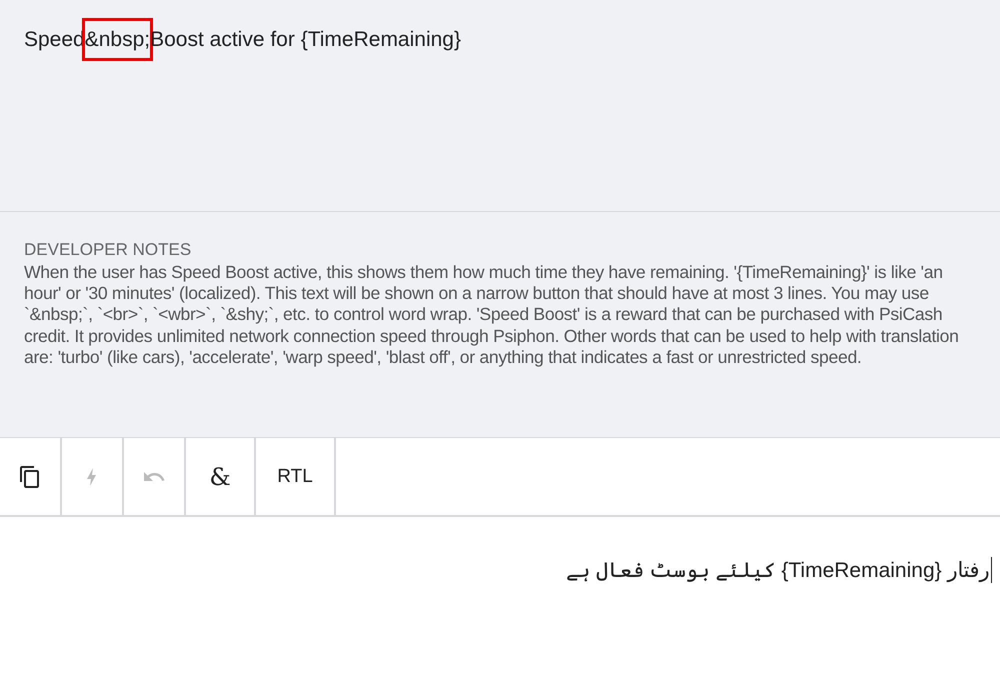 The height and width of the screenshot is (684, 1000). Describe the element at coordinates (492, 315) in the screenshot. I see `notes-text: When the user has Speed Boost active, this shows them how much time they have remaining. '{TimeRemaining}' is like 'an hour' or '30 minutes' (localized). This text will be shown on a narrow button that should have at most 3 lines. You may use `&nbsp;`, `<br>`, `<wbr>`, `&shy;`, etc. to control word wrap. 'Speed Boost' is a reward that can be purchased with PsiCash credit. It provides unlimited network connection speed through Psiphon. Other words that can be used to help with translation are: 'turbo' (like cars), 'accelerate', 'warp speed', 'blast off', or anything that indicates a fast or unrestricted speed.` at that location.